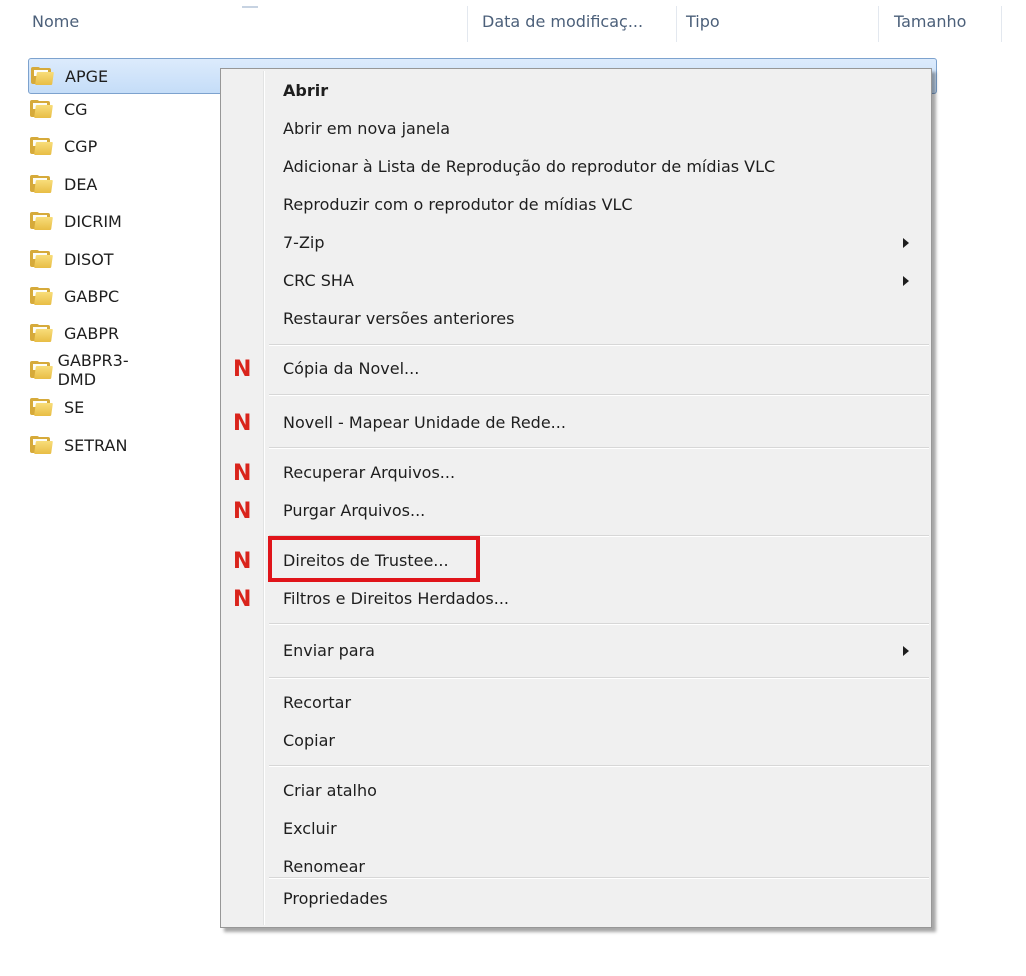 This screenshot has height=976, width=1026. Describe the element at coordinates (576, 703) in the screenshot. I see `menu-item-cut: Recortar` at that location.